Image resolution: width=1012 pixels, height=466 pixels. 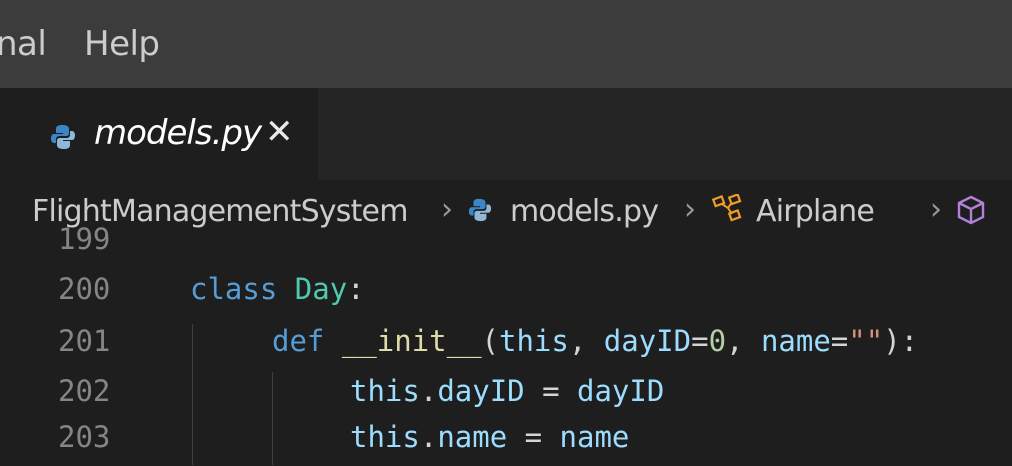 What do you see at coordinates (63, 139) in the screenshot?
I see `python-file-icon` at bounding box center [63, 139].